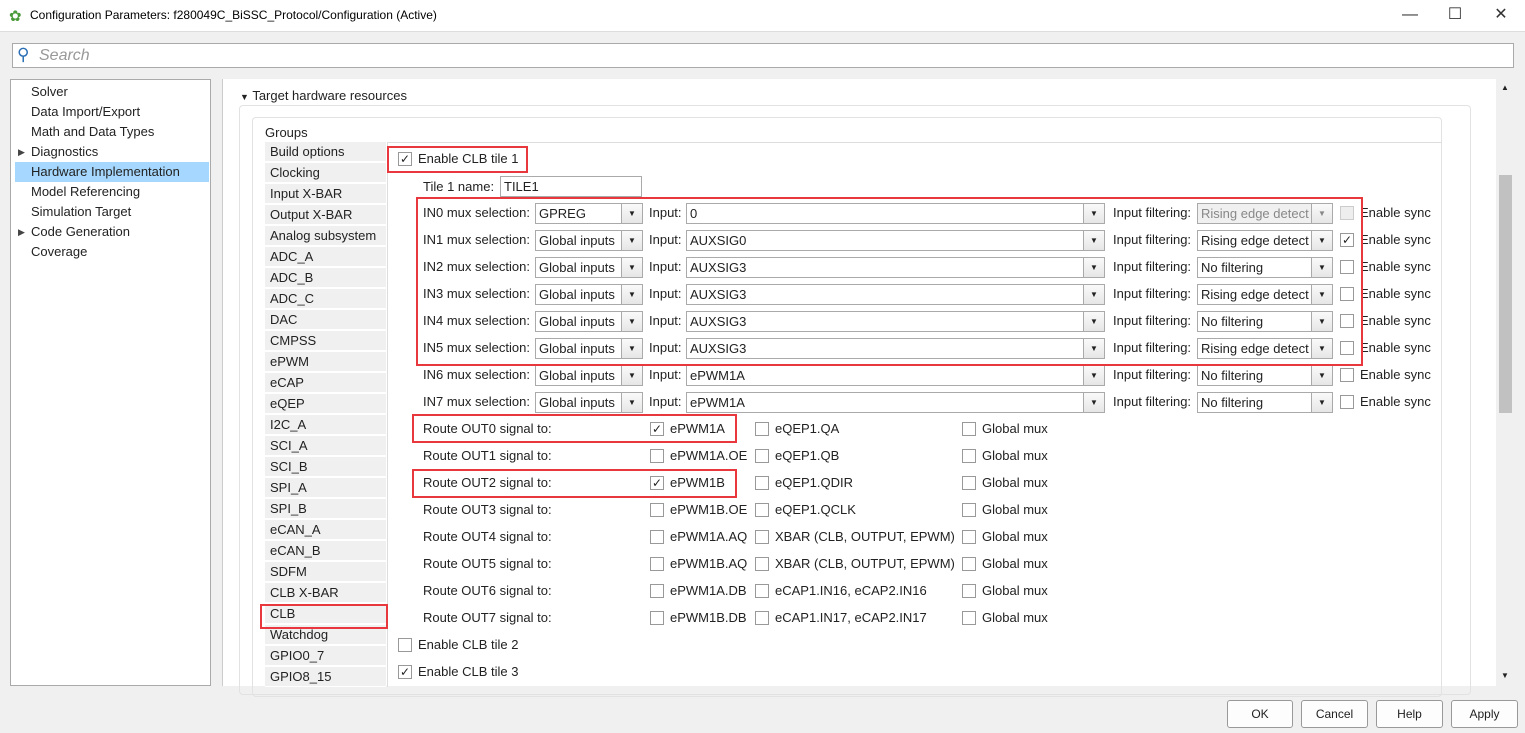 This screenshot has height=733, width=1525. I want to click on group-item: eQEP, so click(325, 404).